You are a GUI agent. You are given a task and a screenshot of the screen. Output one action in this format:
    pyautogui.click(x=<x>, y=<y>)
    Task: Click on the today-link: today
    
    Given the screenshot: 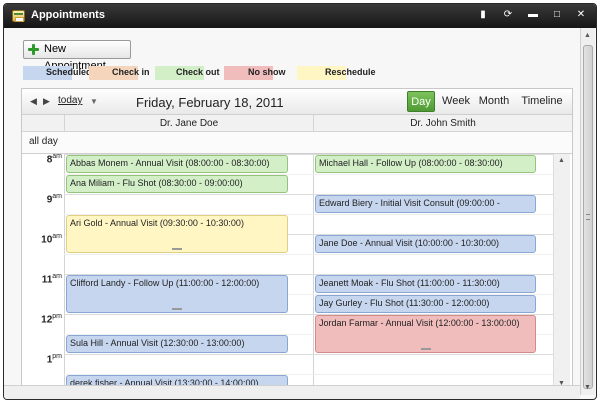 What is the action you would take?
    pyautogui.click(x=70, y=100)
    